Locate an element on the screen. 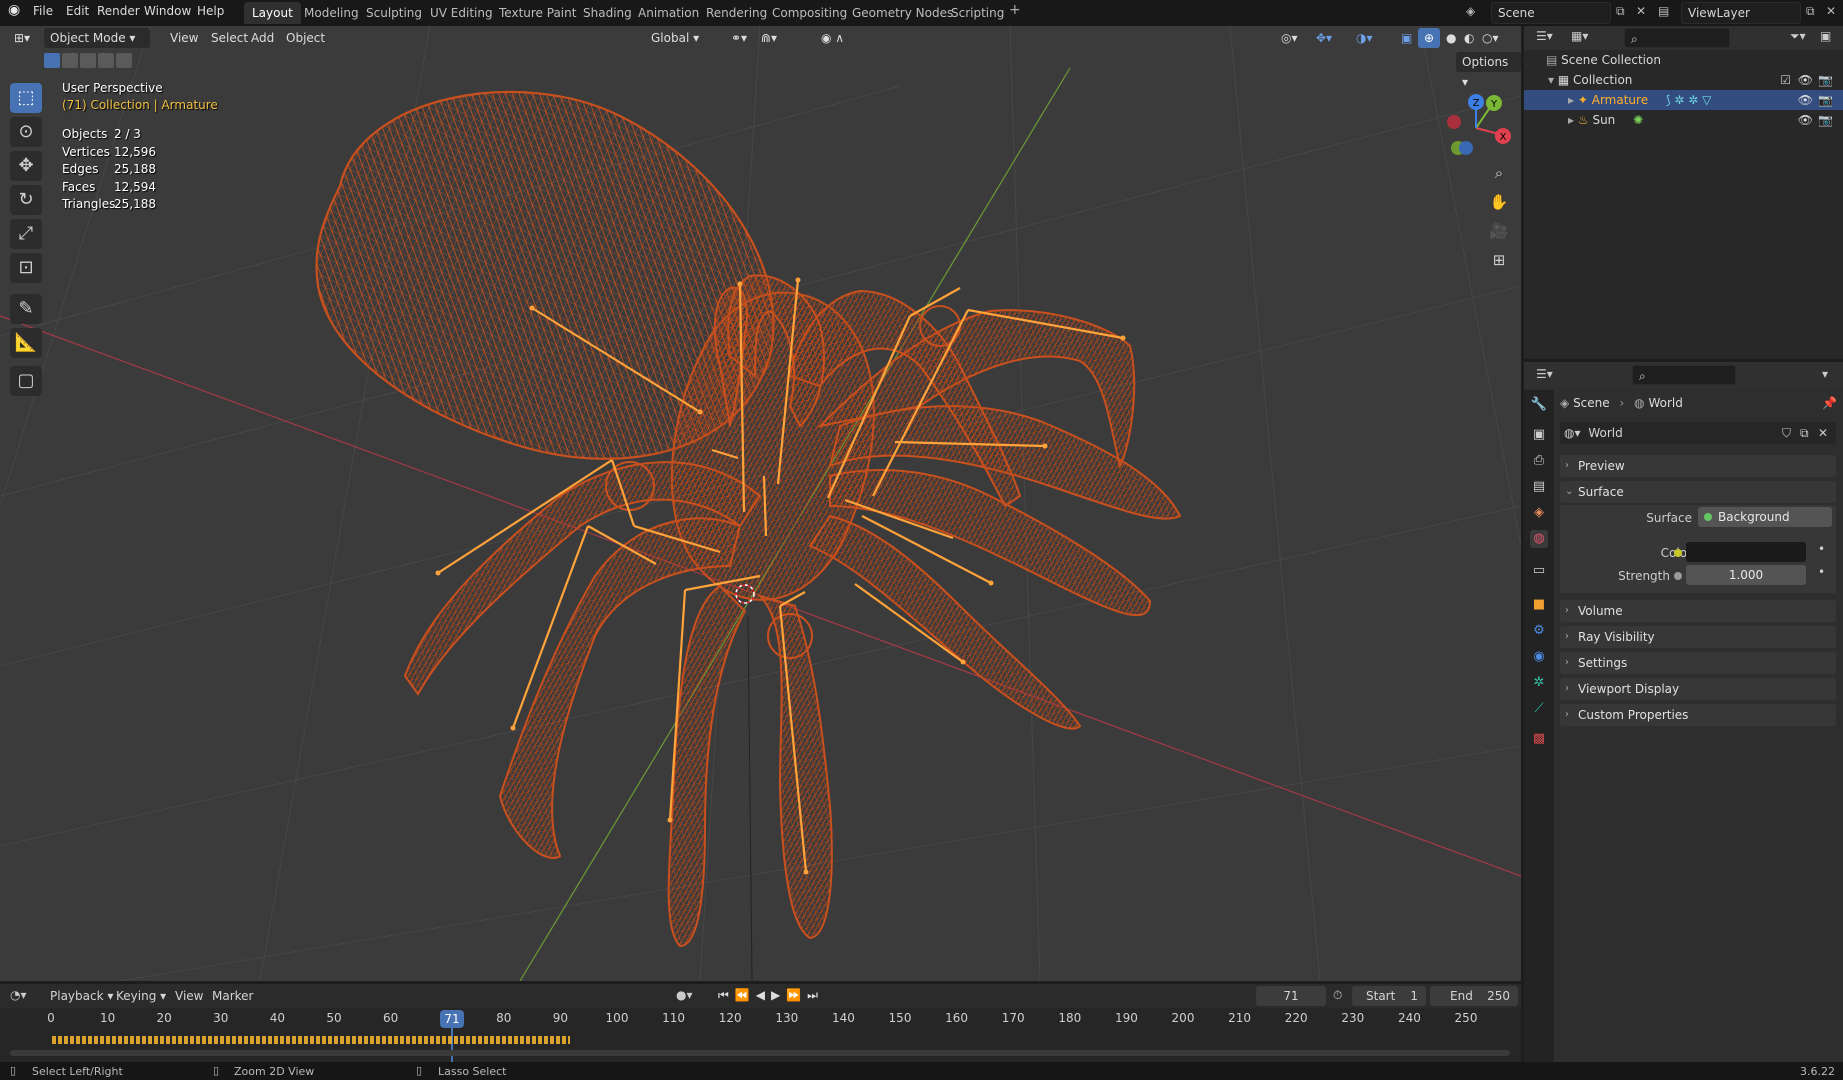 This screenshot has width=1843, height=1080. ortho-toggle-icon: ⊞ is located at coordinates (1499, 260).